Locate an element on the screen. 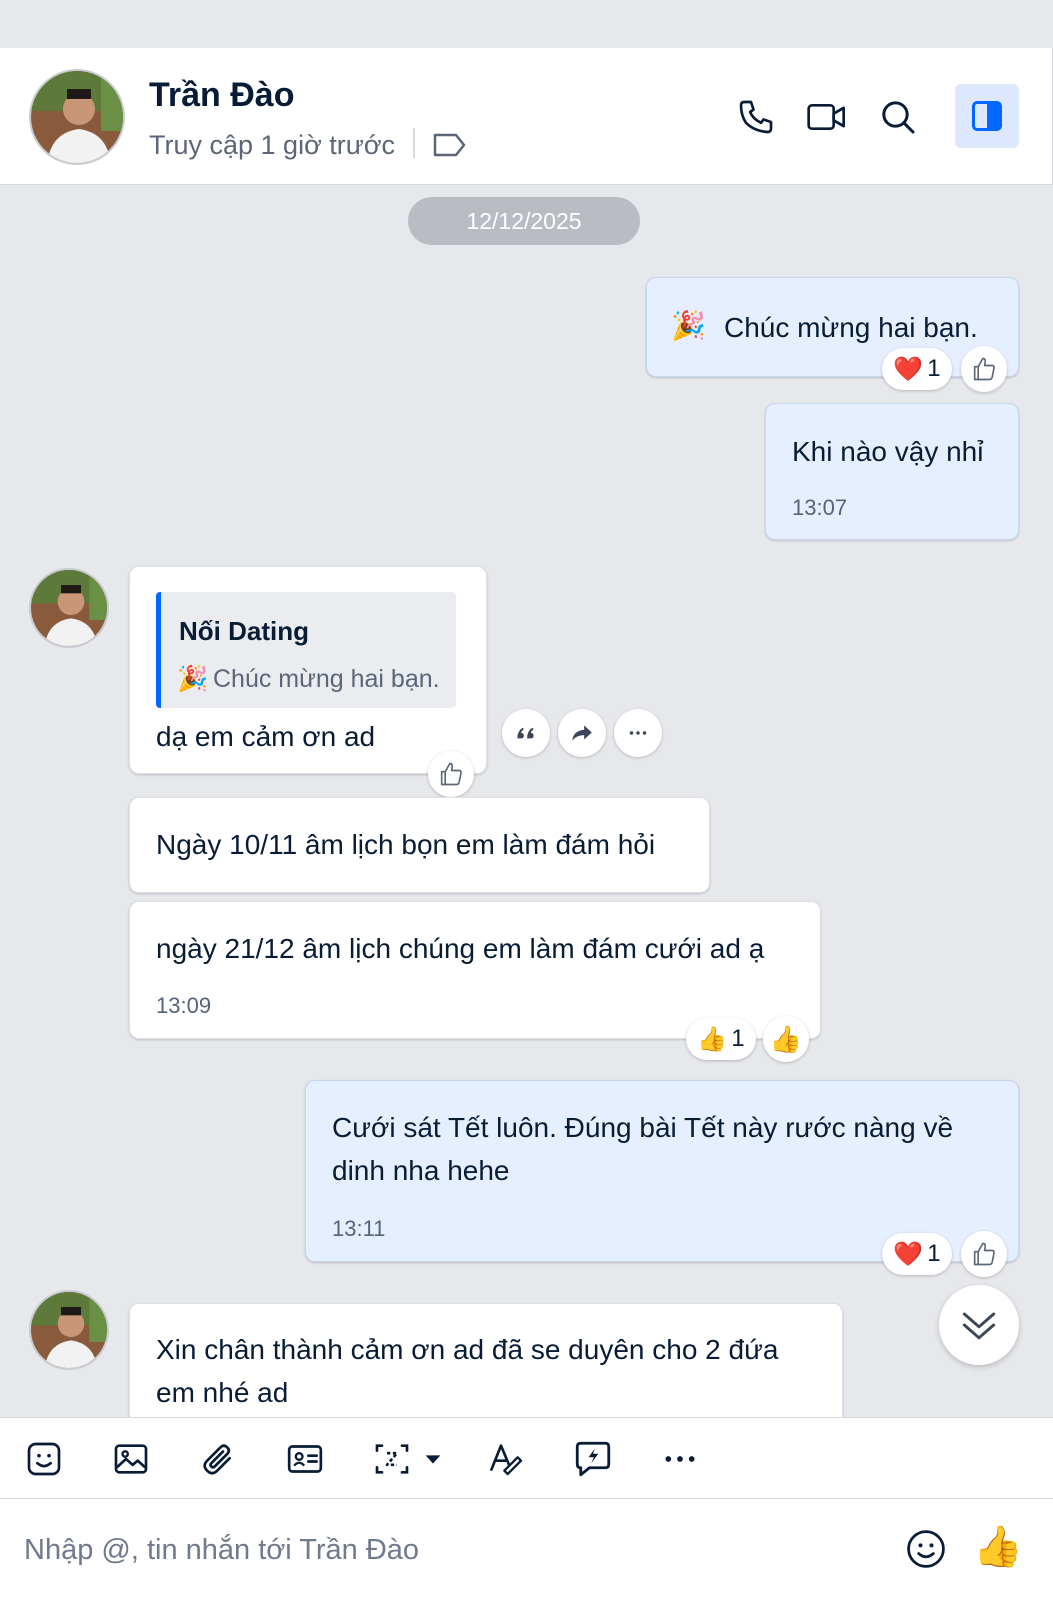 The image size is (1053, 1600). quote-title: Nối Dating is located at coordinates (244, 631).